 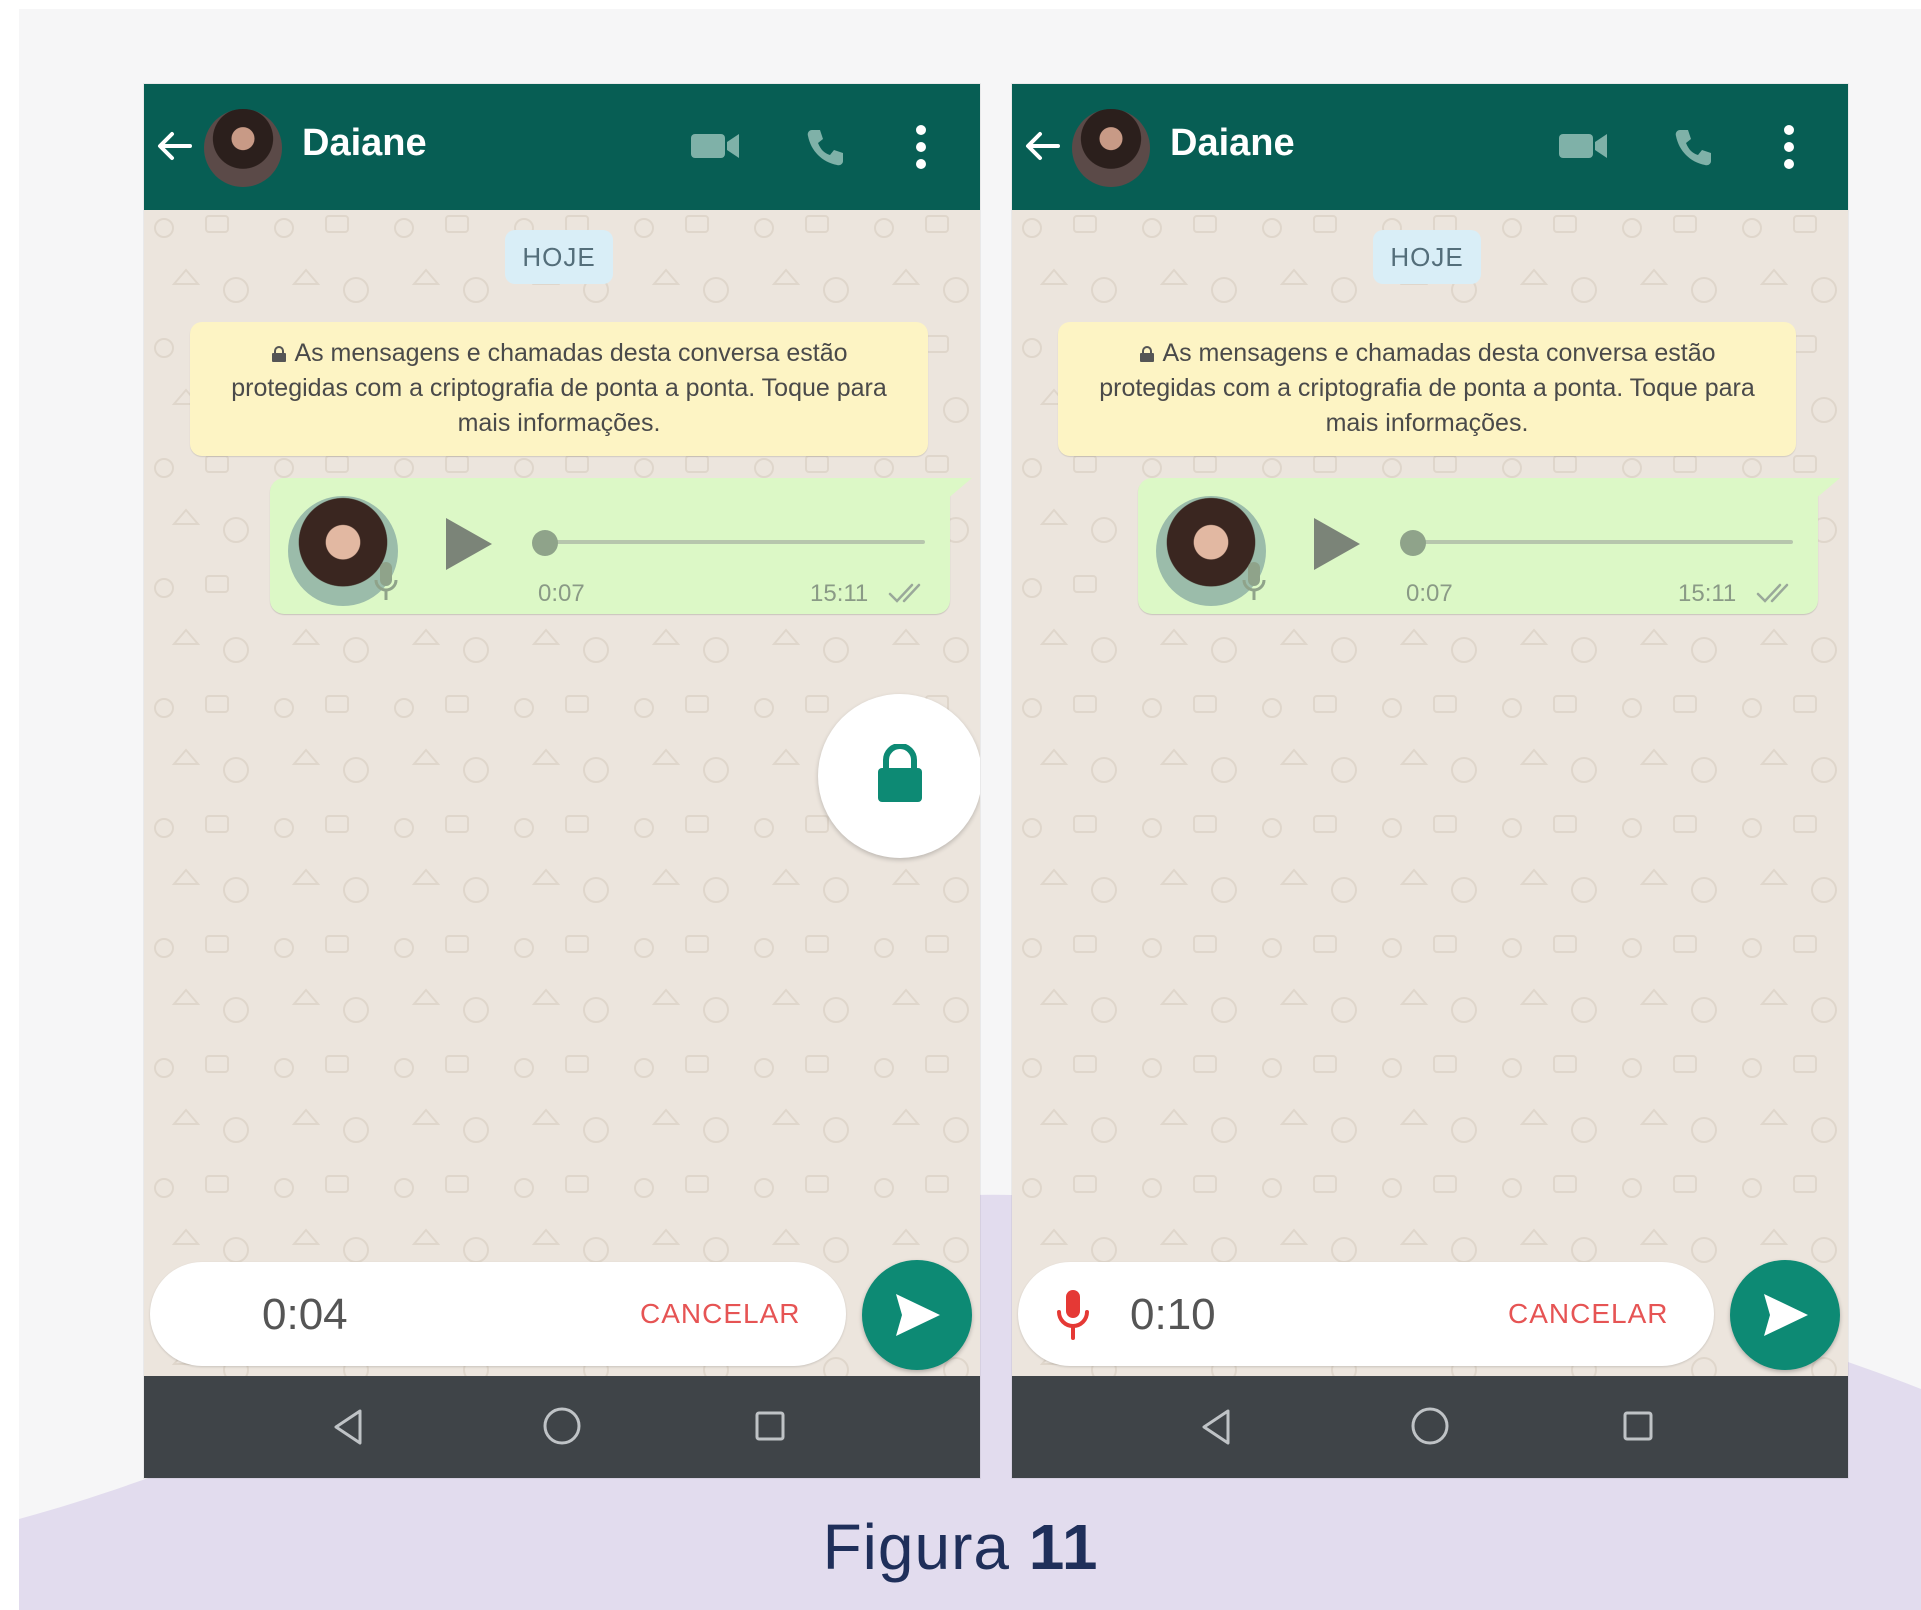 What do you see at coordinates (916, 1547) in the screenshot?
I see `caption-word: Figura` at bounding box center [916, 1547].